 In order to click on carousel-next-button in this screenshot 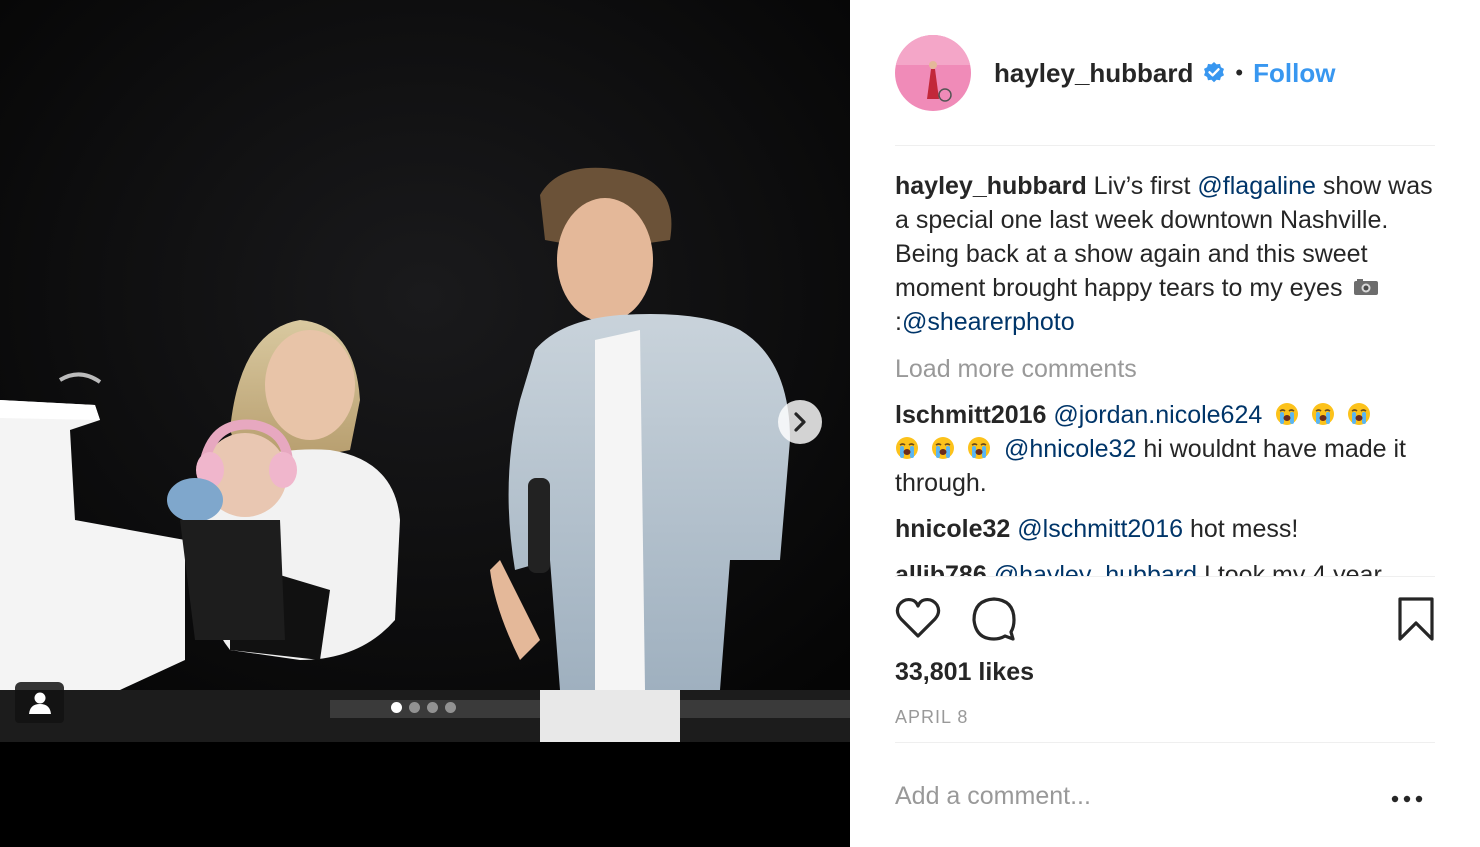, I will do `click(800, 422)`.